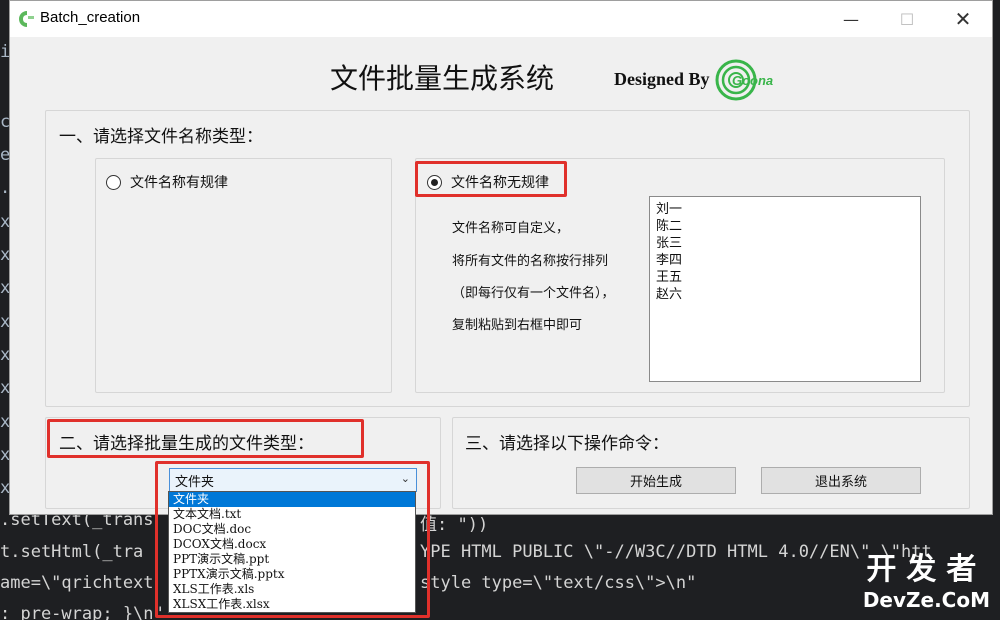  What do you see at coordinates (662, 79) in the screenshot?
I see `designed-by-label: Designed By` at bounding box center [662, 79].